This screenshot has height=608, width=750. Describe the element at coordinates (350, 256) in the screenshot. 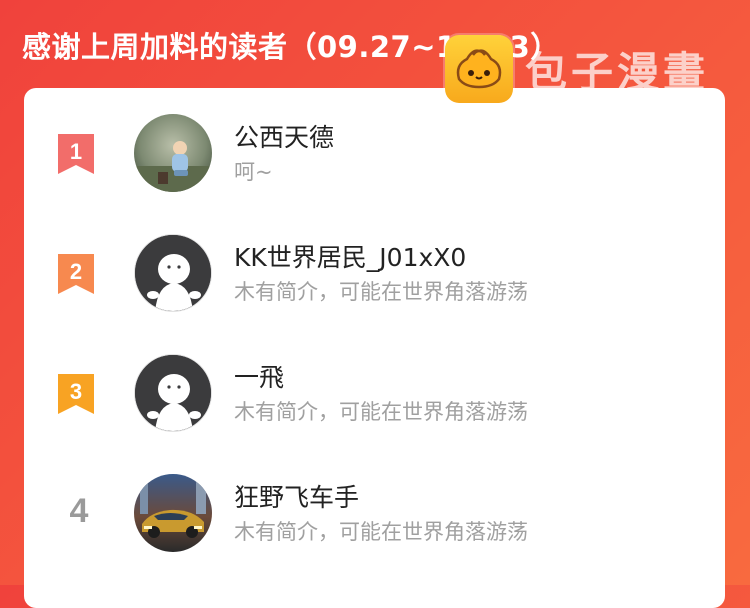

I see `reader-name: KK世界居民_J01xX0` at that location.